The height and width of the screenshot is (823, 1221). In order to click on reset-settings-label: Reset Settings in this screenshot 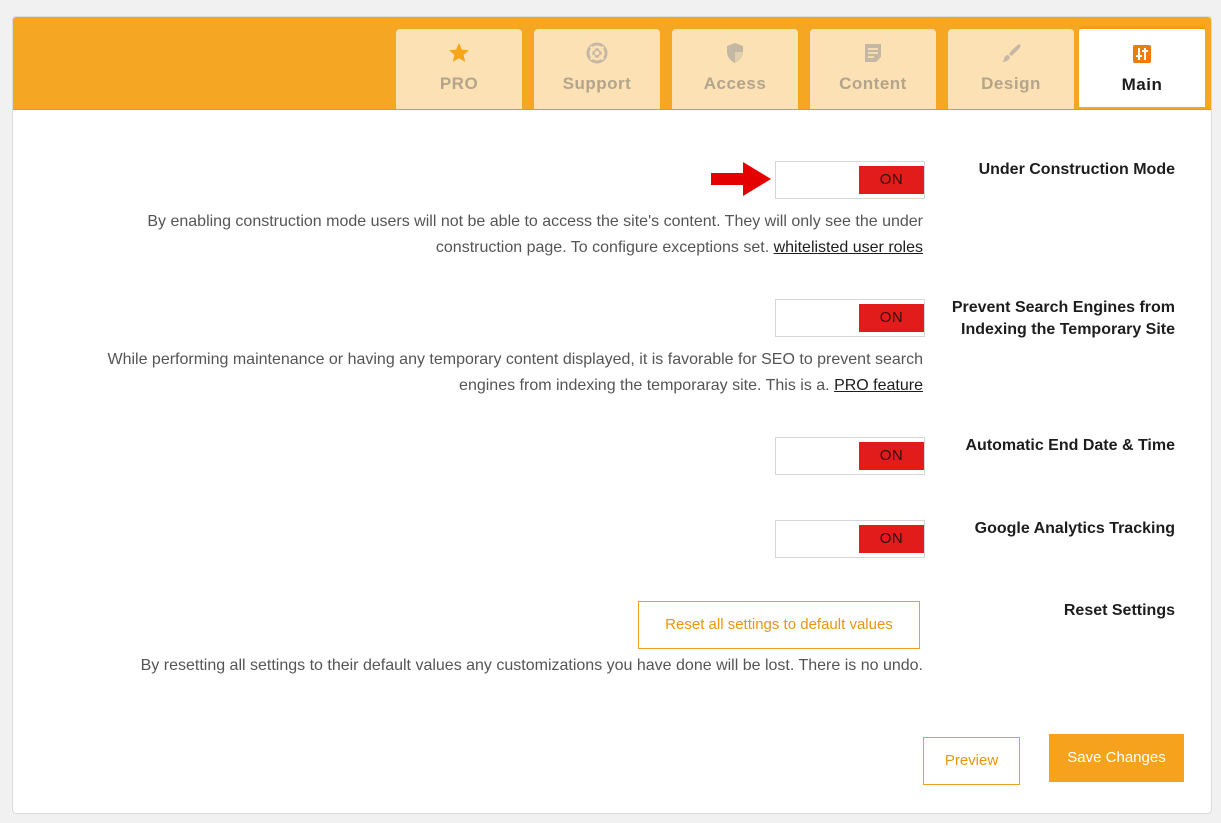, I will do `click(1119, 610)`.